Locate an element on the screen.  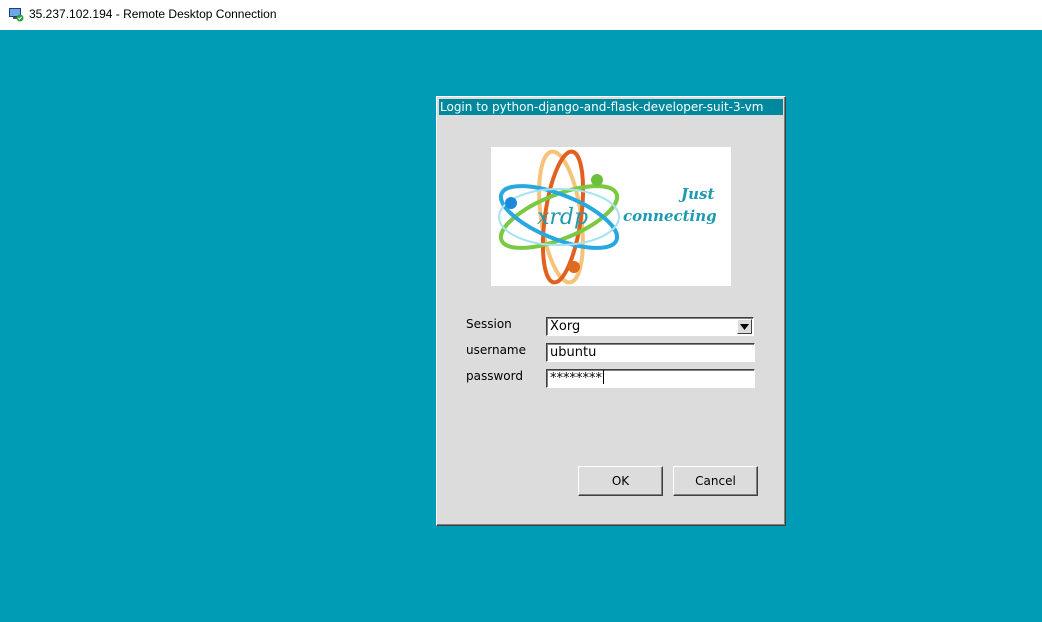
logo-word: xrdp is located at coordinates (563, 217).